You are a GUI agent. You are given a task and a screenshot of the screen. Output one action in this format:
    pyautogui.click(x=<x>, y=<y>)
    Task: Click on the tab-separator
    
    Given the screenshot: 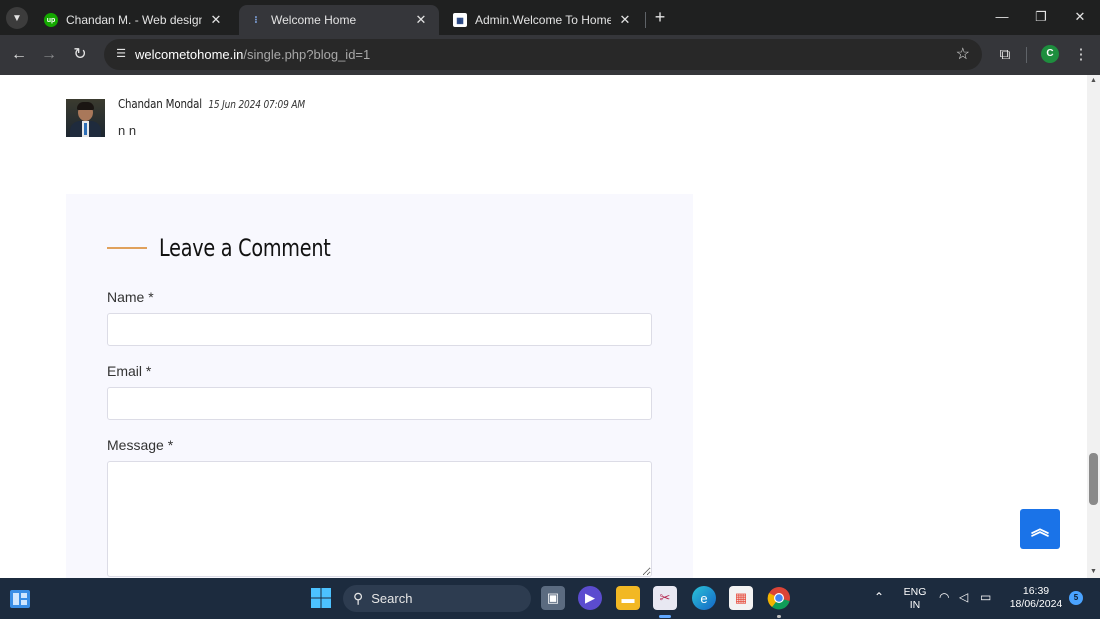 What is the action you would take?
    pyautogui.click(x=645, y=20)
    